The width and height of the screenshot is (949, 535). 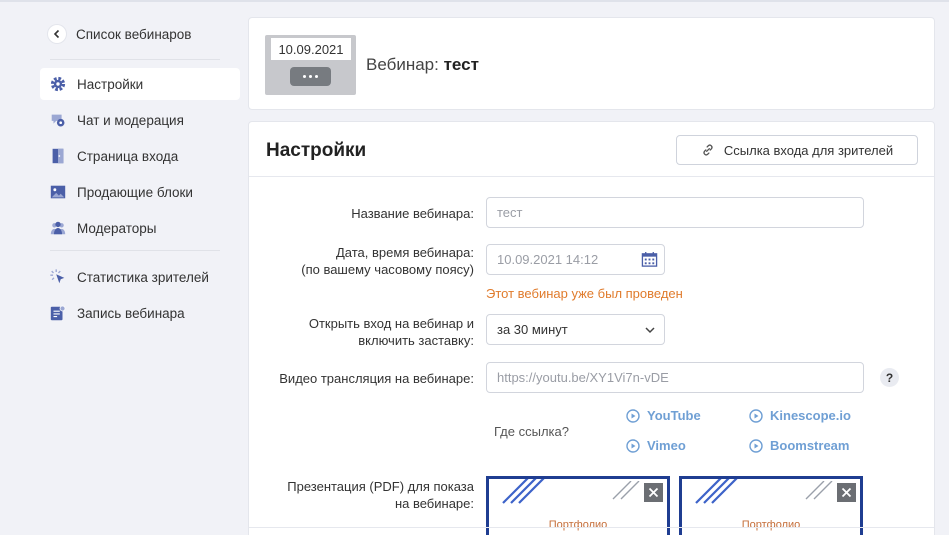 I want to click on chat-moderation-icon, so click(x=58, y=120).